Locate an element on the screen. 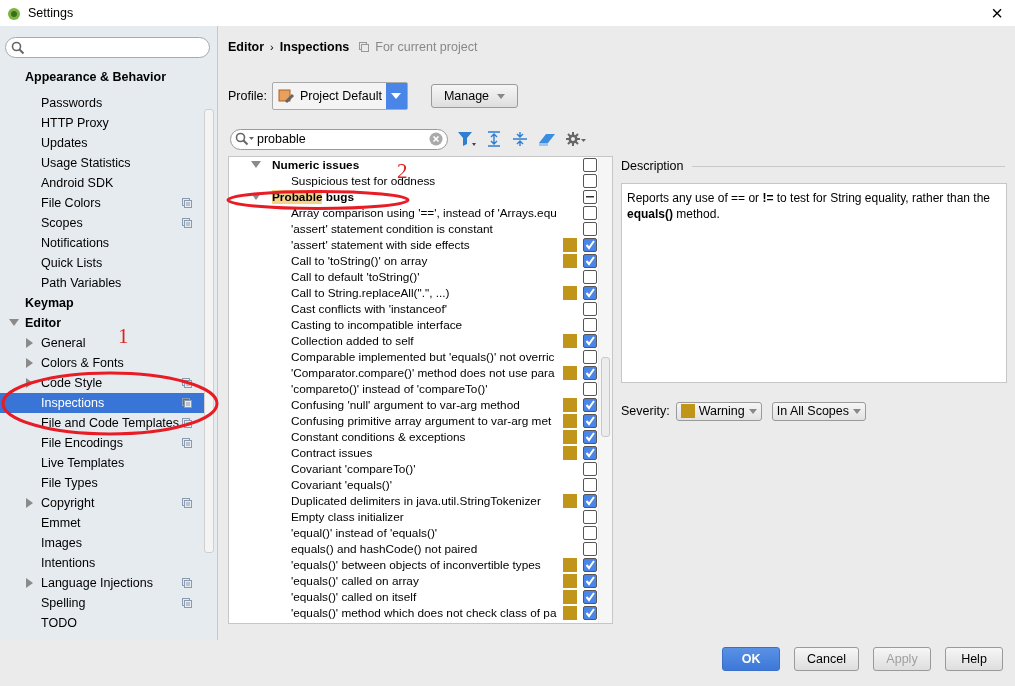 The width and height of the screenshot is (1015, 686). group-label: Numeric issues is located at coordinates (316, 165).